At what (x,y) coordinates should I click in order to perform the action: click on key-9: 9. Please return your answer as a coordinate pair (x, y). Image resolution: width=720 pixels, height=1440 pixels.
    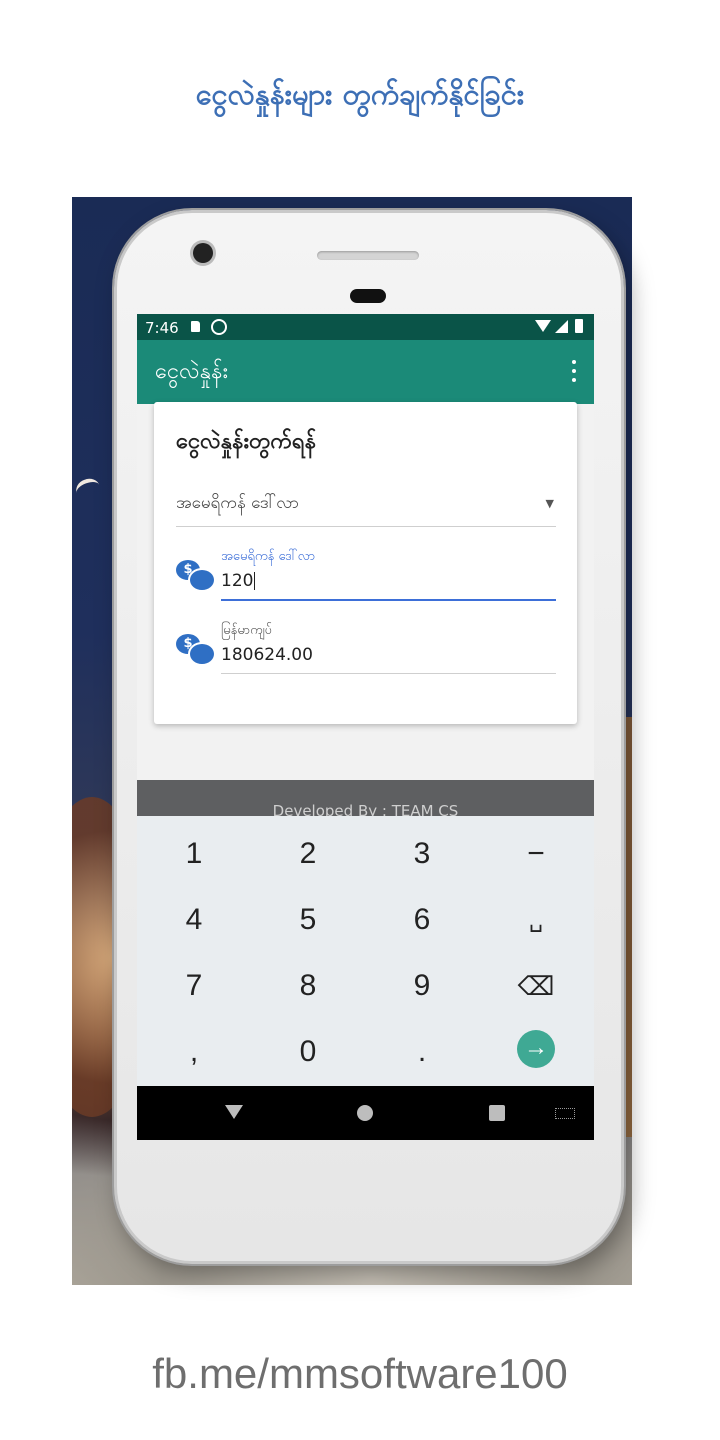
    Looking at the image, I should click on (422, 986).